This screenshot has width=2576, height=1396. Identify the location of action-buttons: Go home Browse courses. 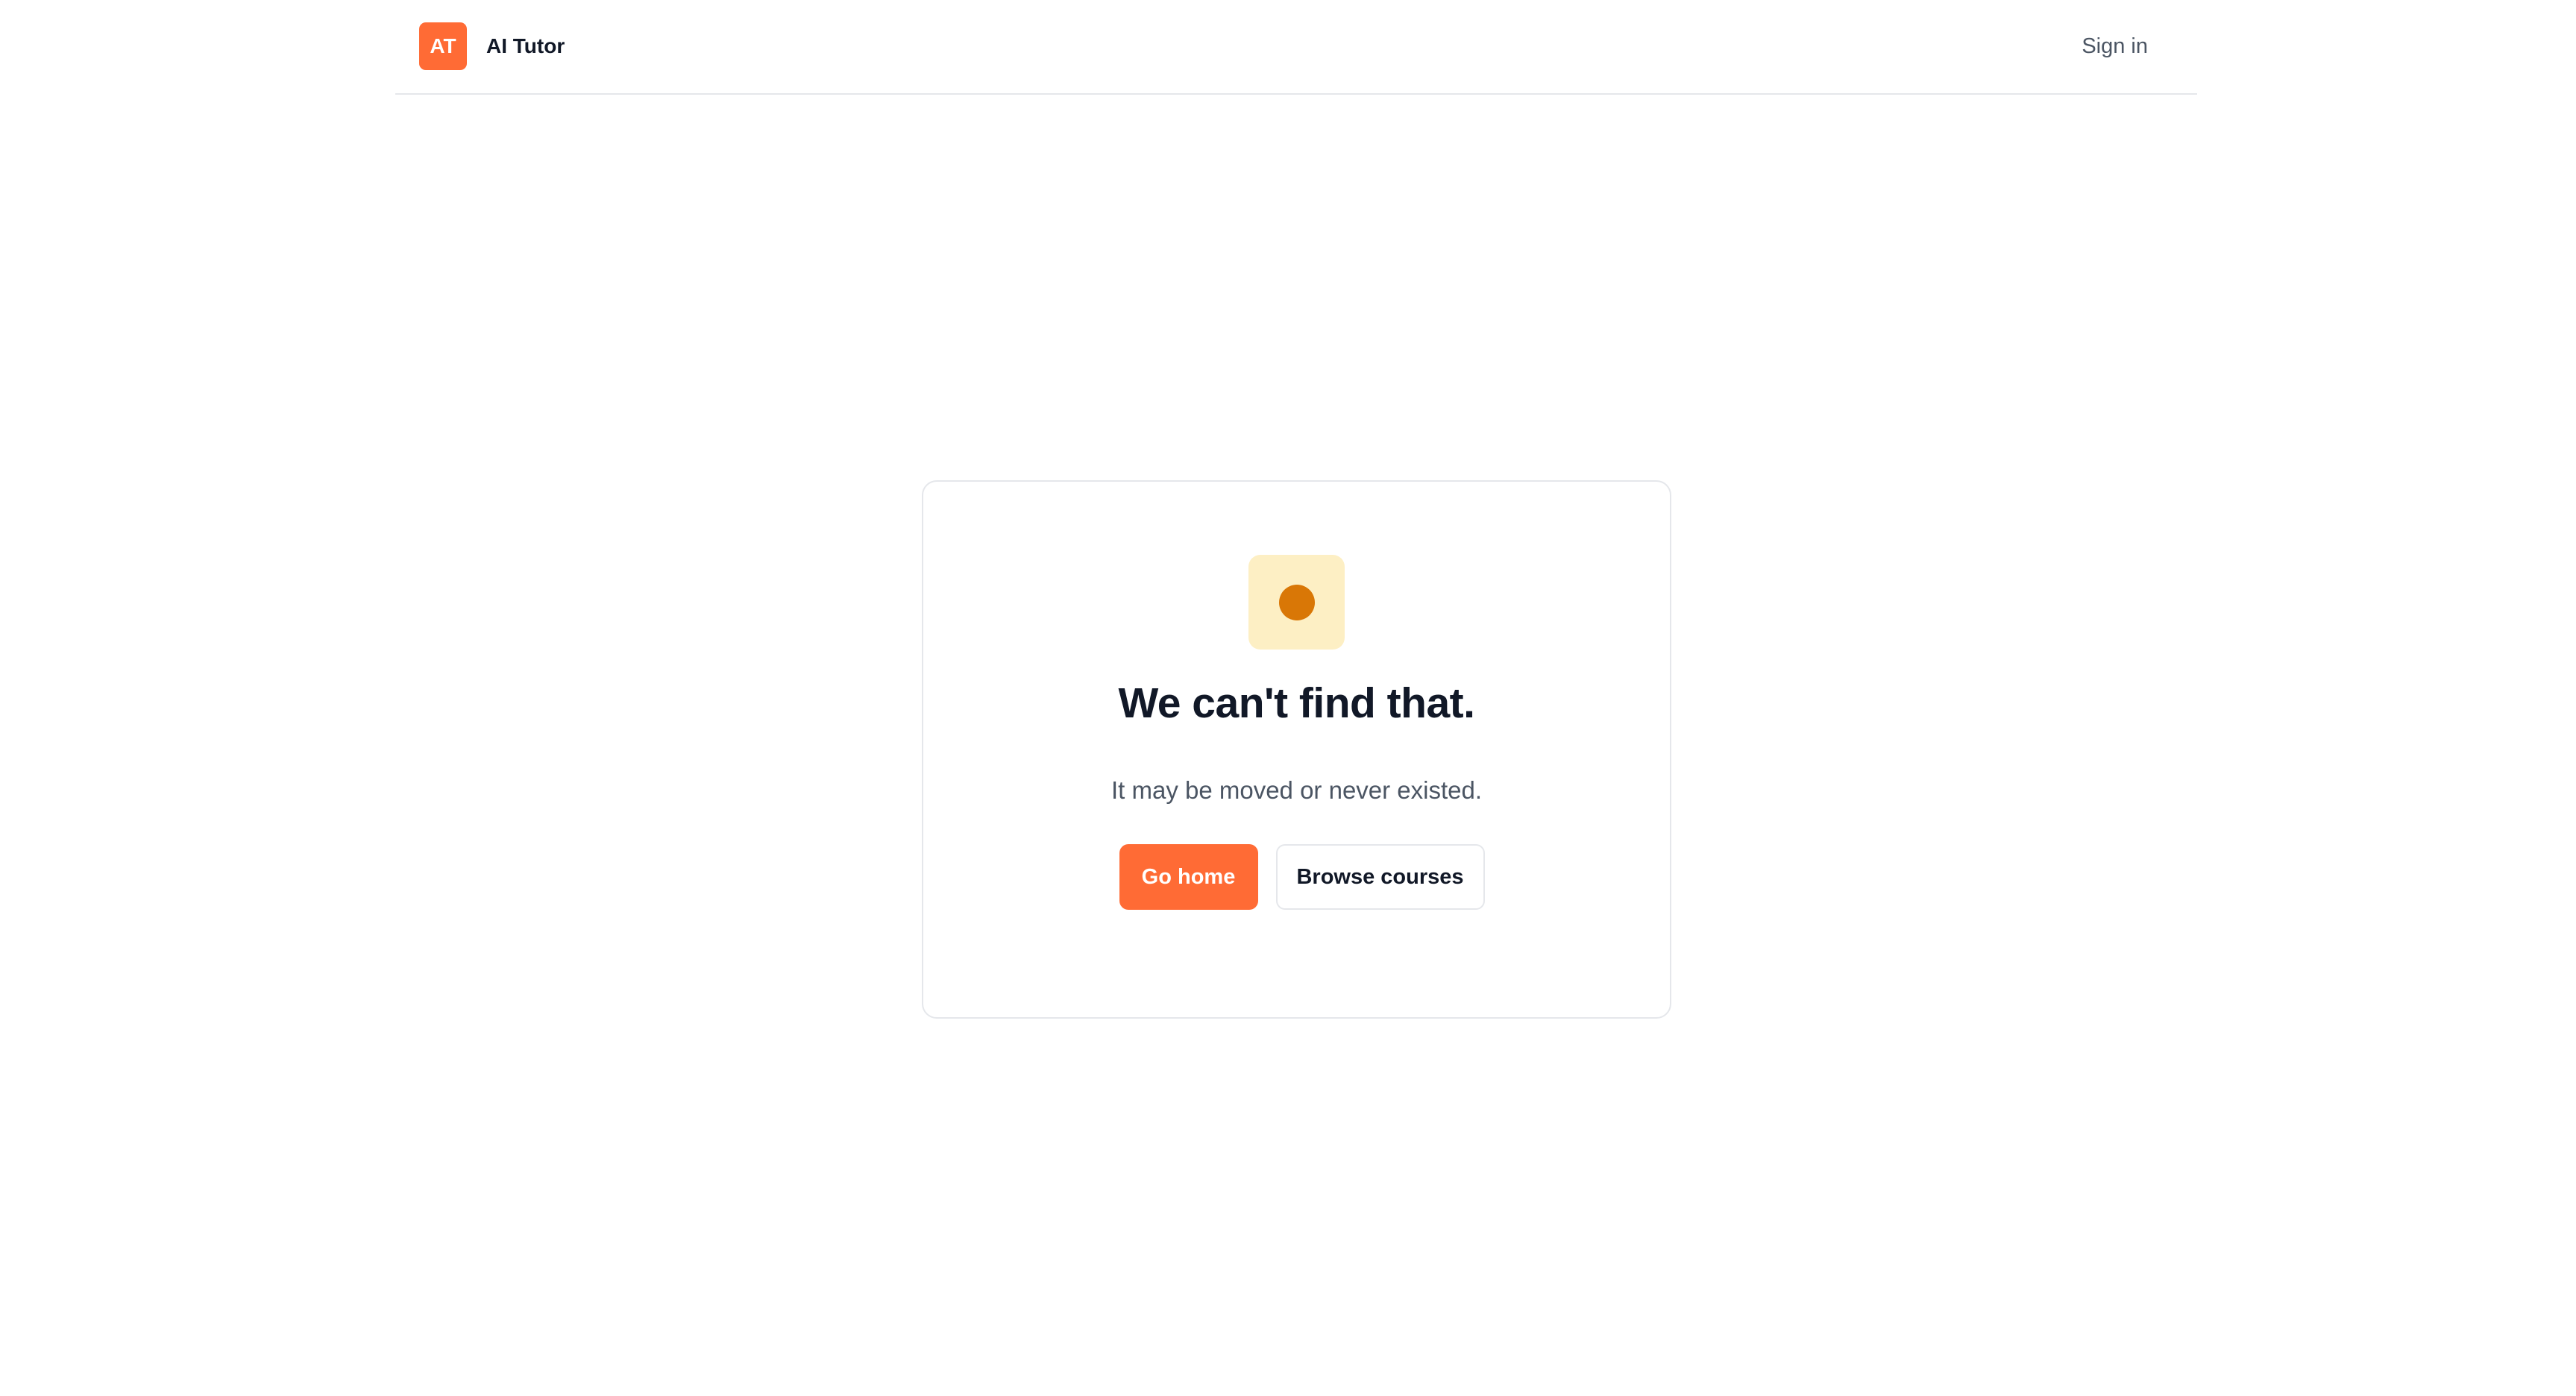
(1297, 877).